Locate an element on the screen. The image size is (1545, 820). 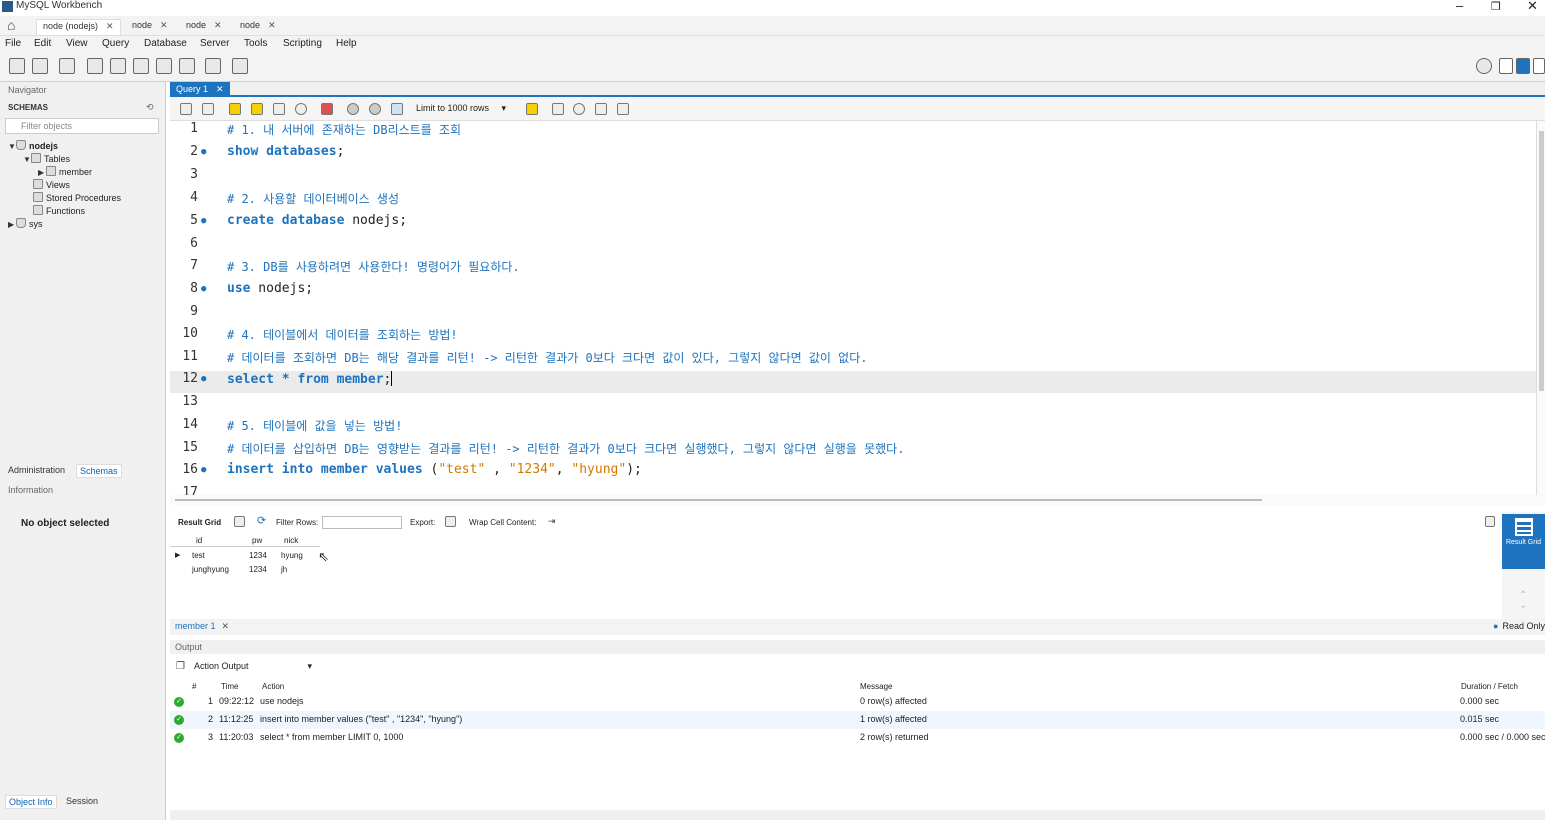
search-table-data-icon is located at coordinates (213, 66).